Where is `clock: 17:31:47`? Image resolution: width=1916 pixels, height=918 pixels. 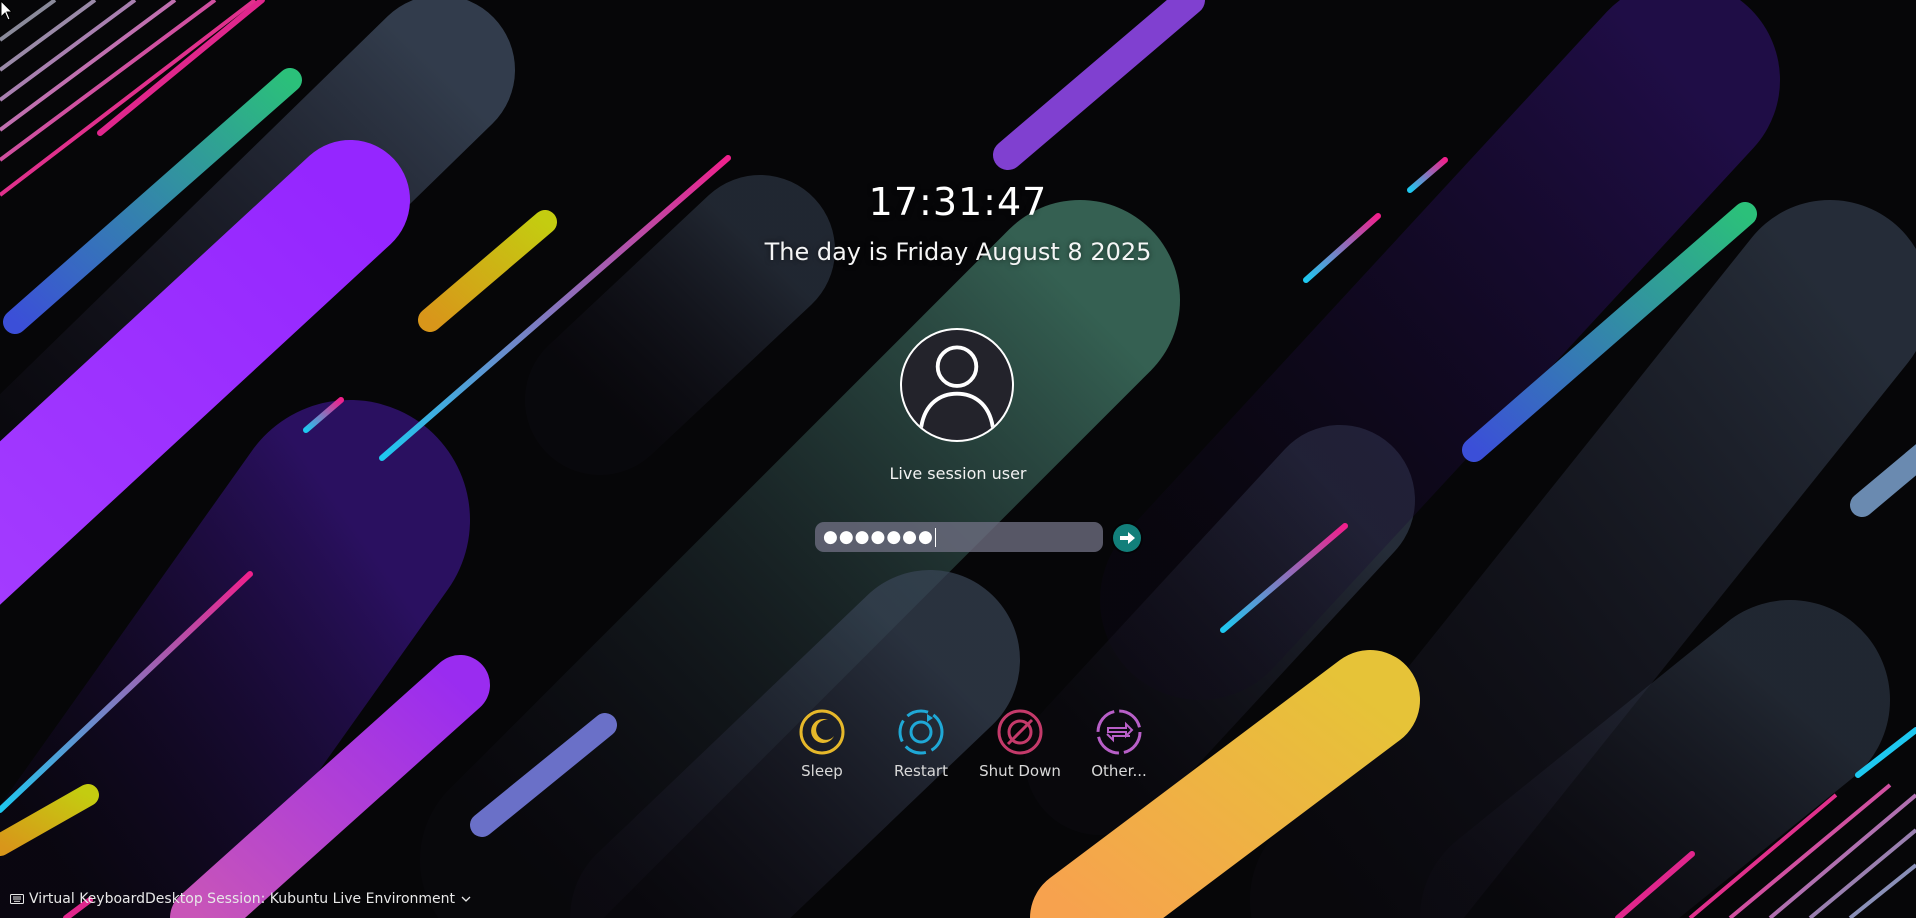
clock: 17:31:47 is located at coordinates (958, 202).